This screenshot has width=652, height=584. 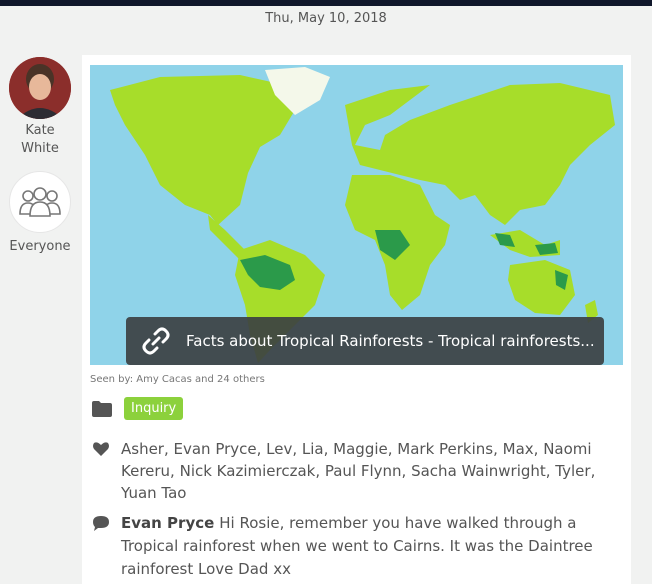 What do you see at coordinates (154, 408) in the screenshot?
I see `tag-inquiry: Inquiry` at bounding box center [154, 408].